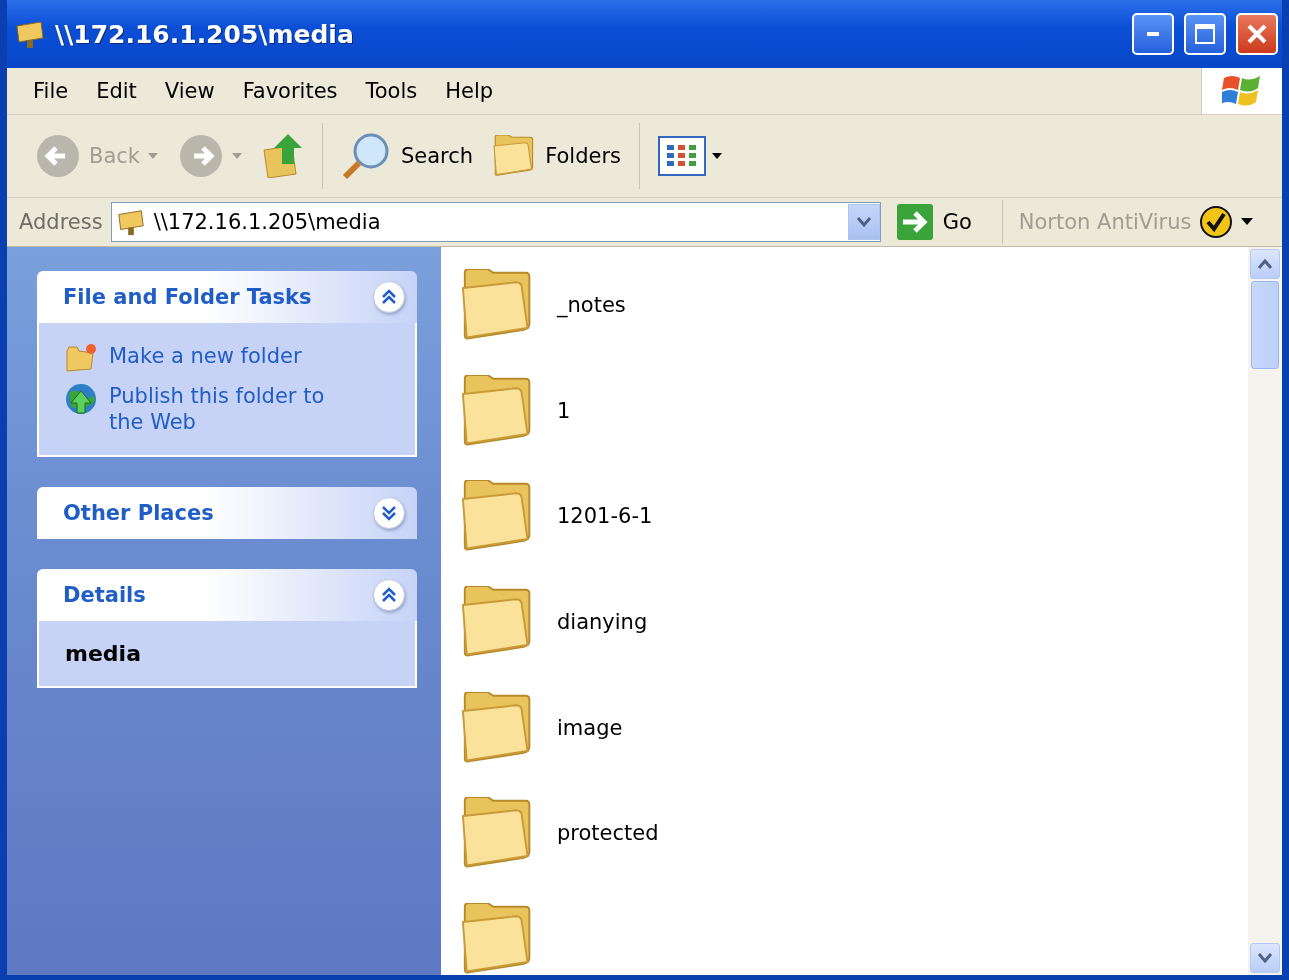 This screenshot has height=980, width=1289. What do you see at coordinates (267, 222) in the screenshot?
I see `address-text: \\172.16.1.205\media` at bounding box center [267, 222].